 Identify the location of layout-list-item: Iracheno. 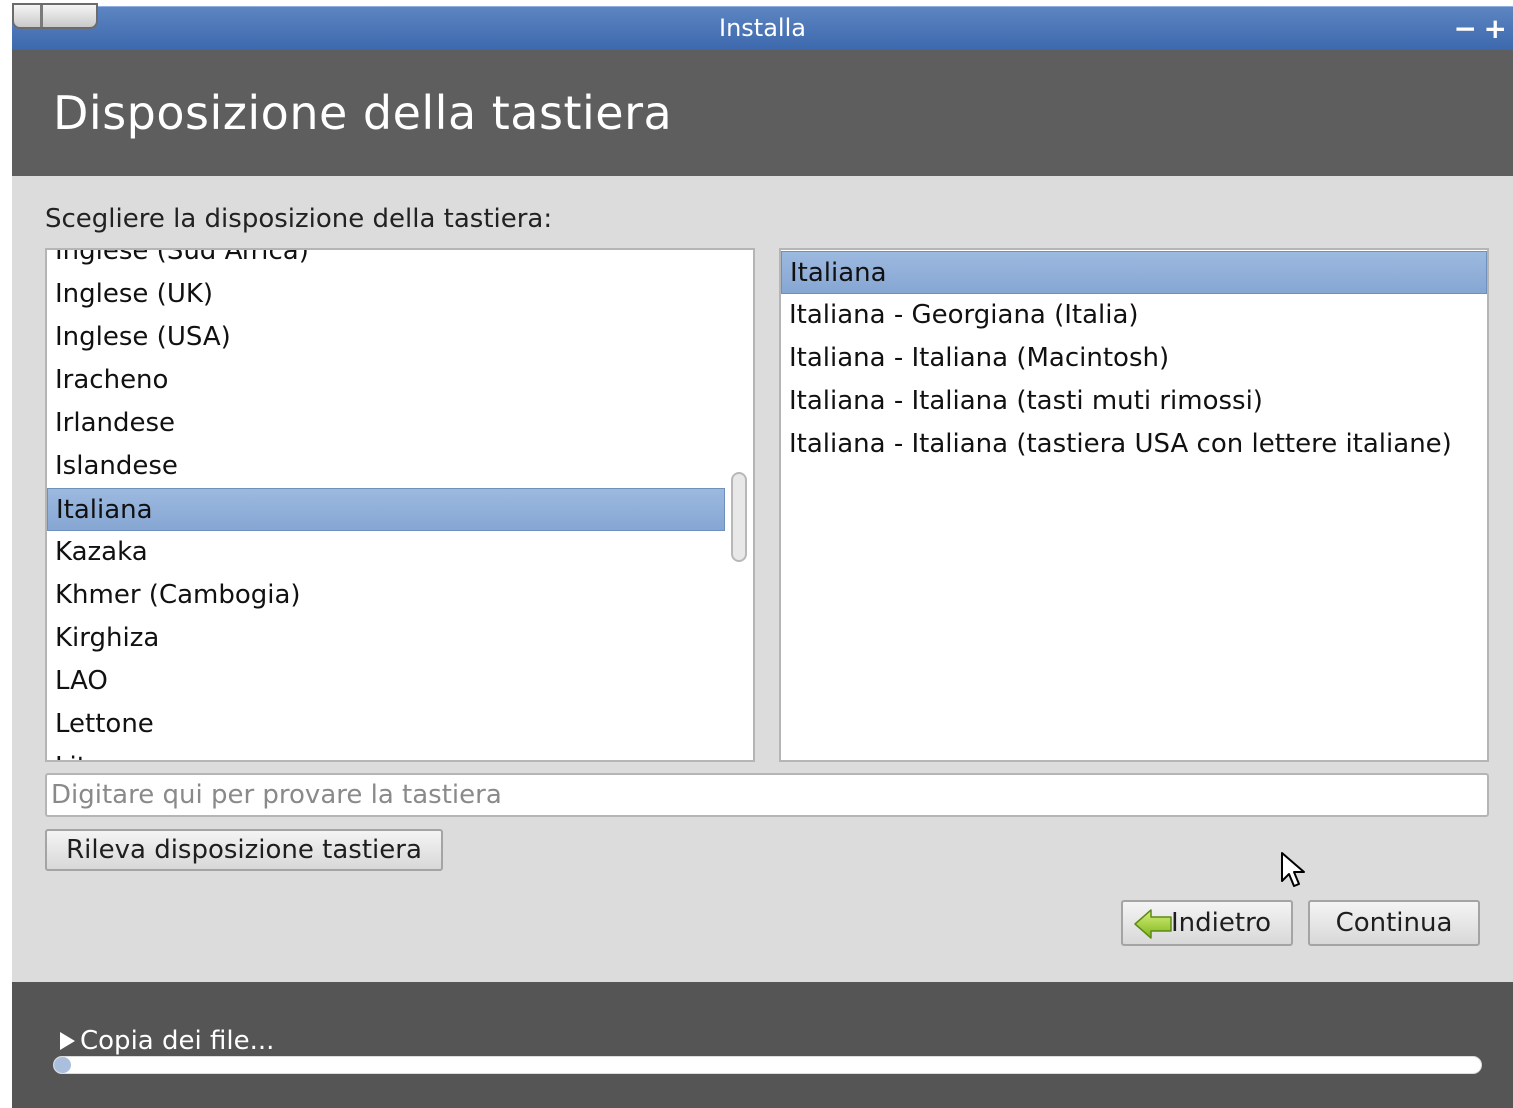
(386, 380).